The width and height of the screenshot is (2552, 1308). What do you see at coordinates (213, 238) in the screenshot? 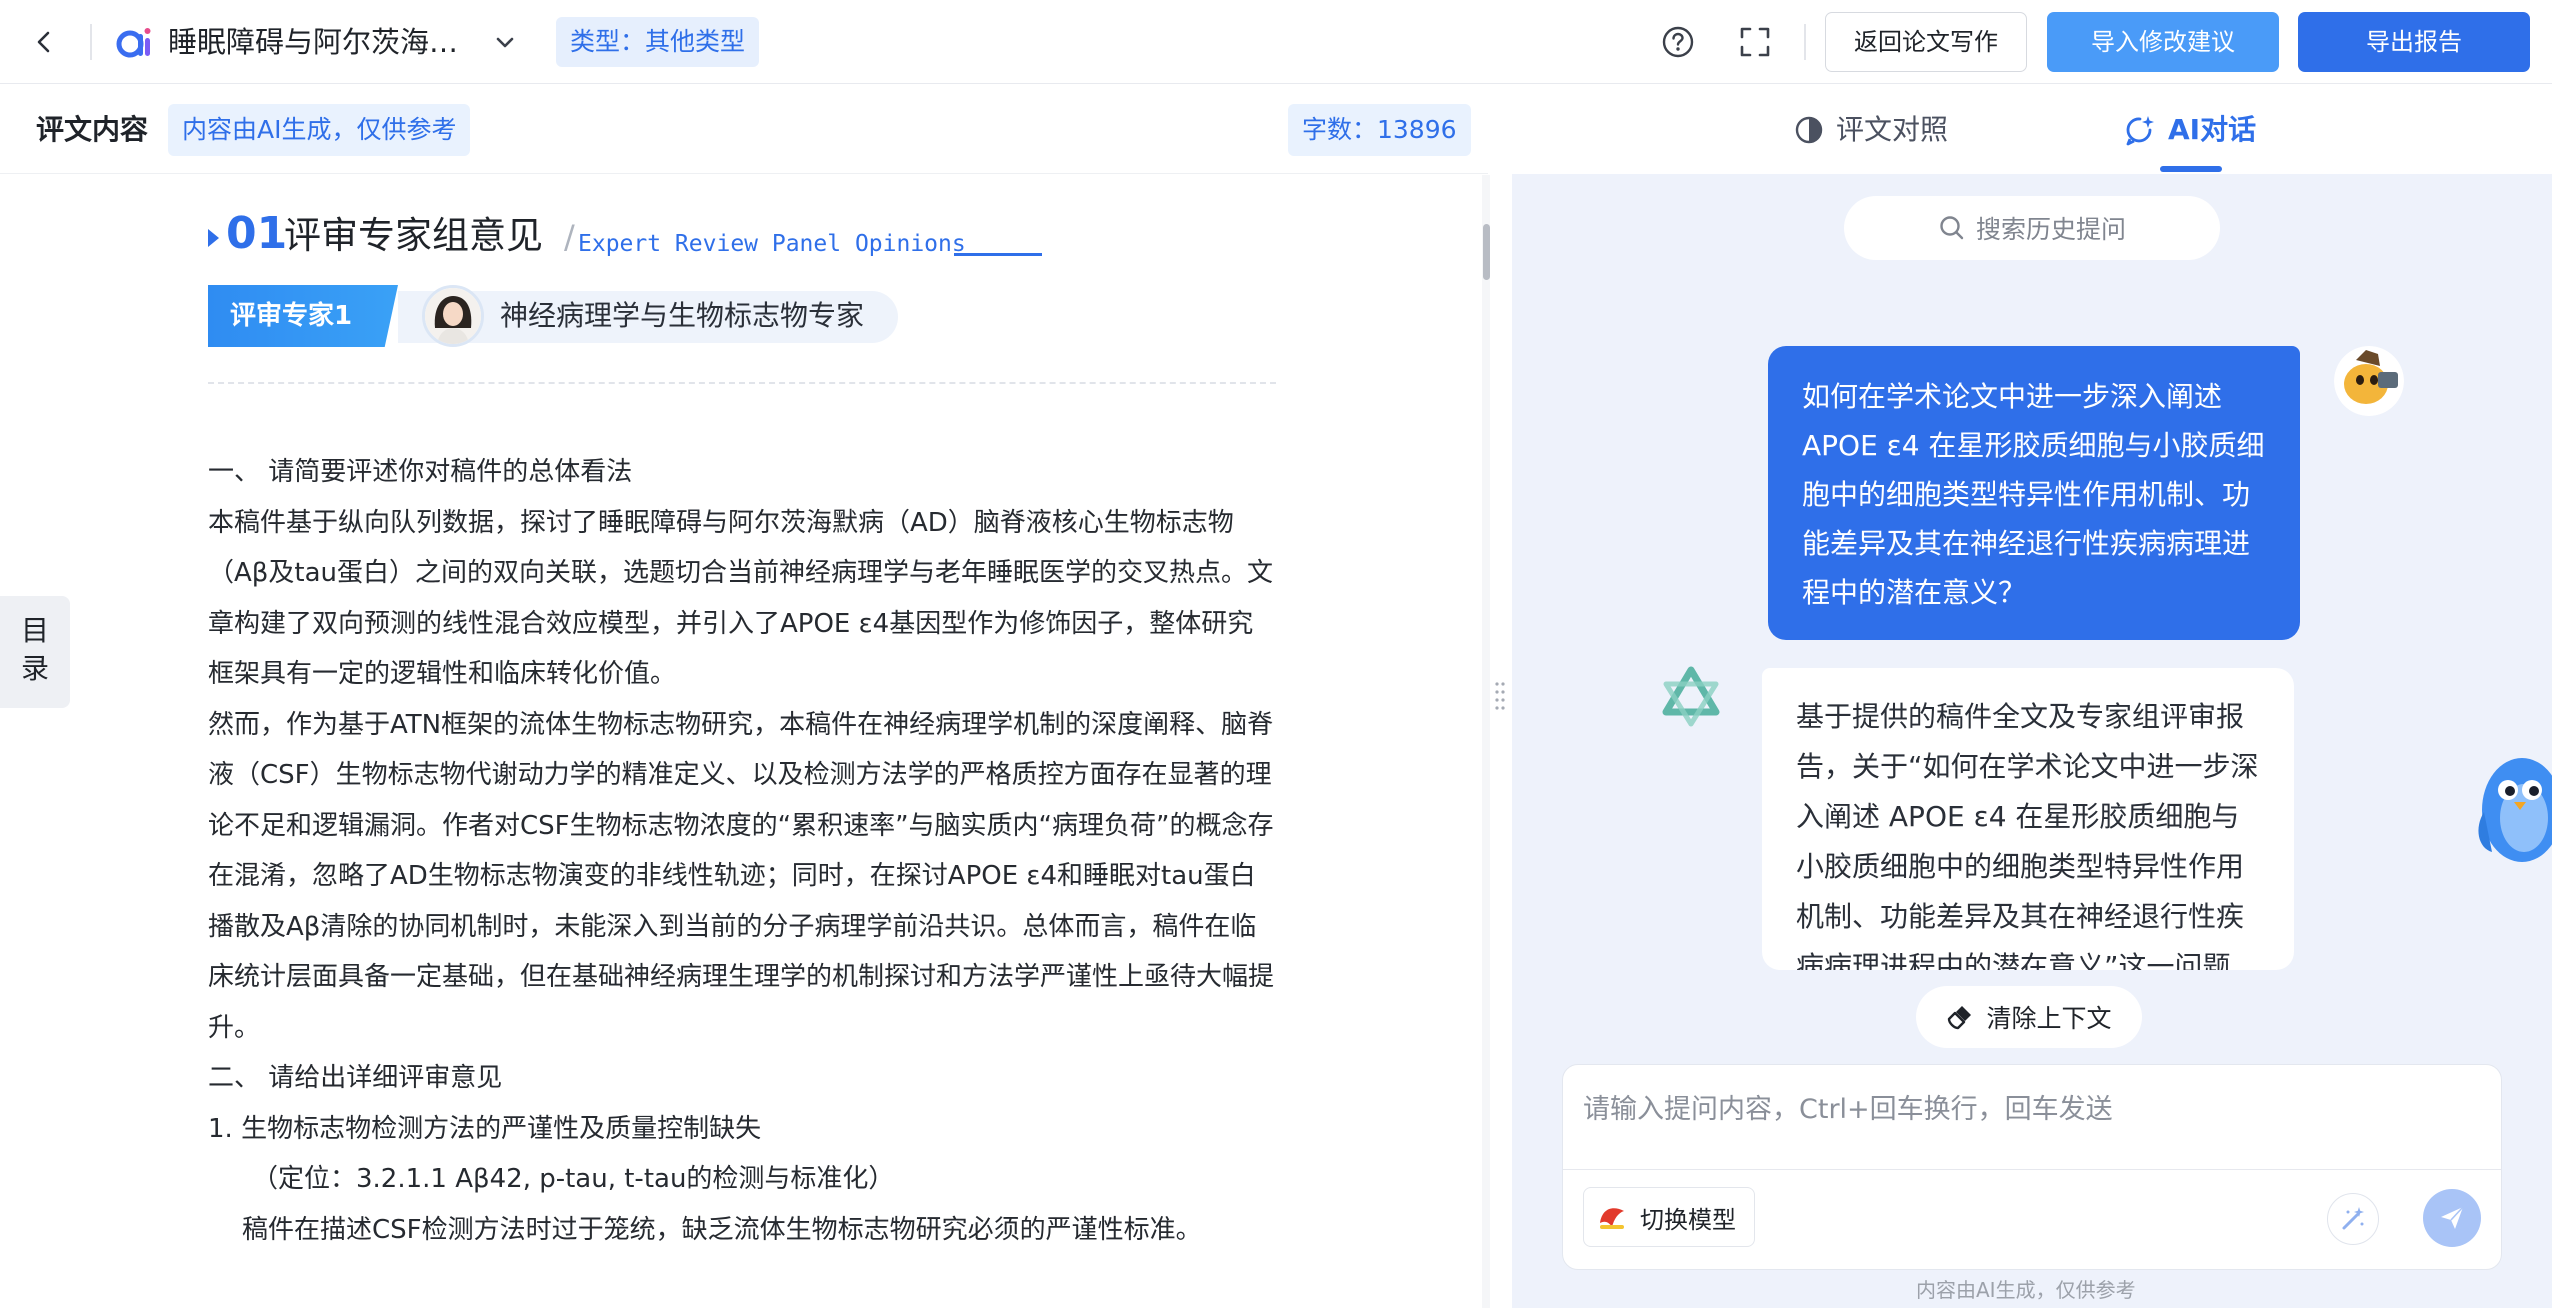
I see `triangle-icon` at bounding box center [213, 238].